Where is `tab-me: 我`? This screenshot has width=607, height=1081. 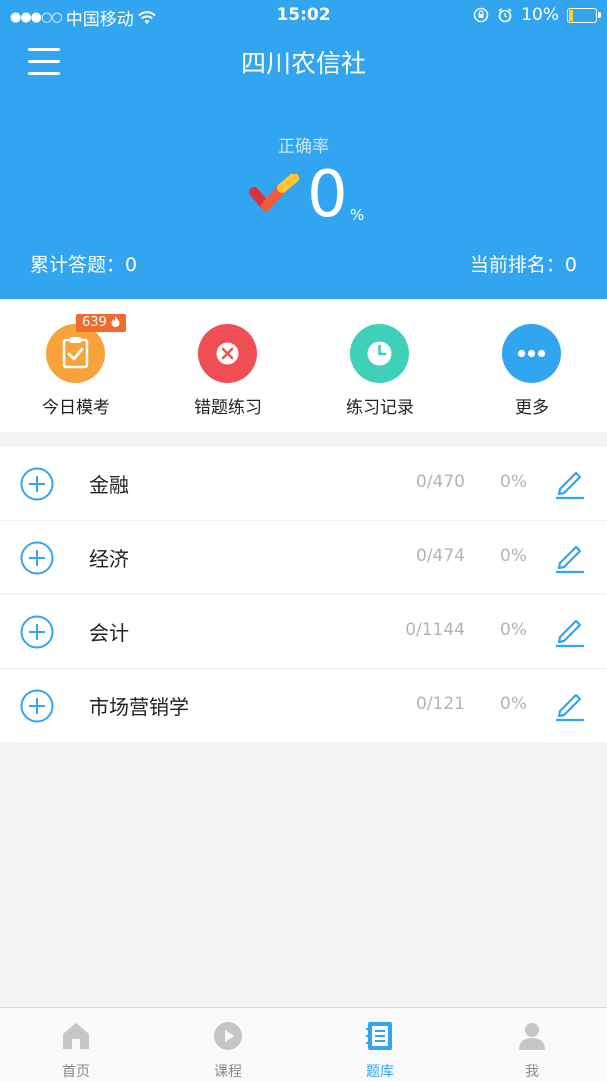 tab-me: 我 is located at coordinates (531, 1044).